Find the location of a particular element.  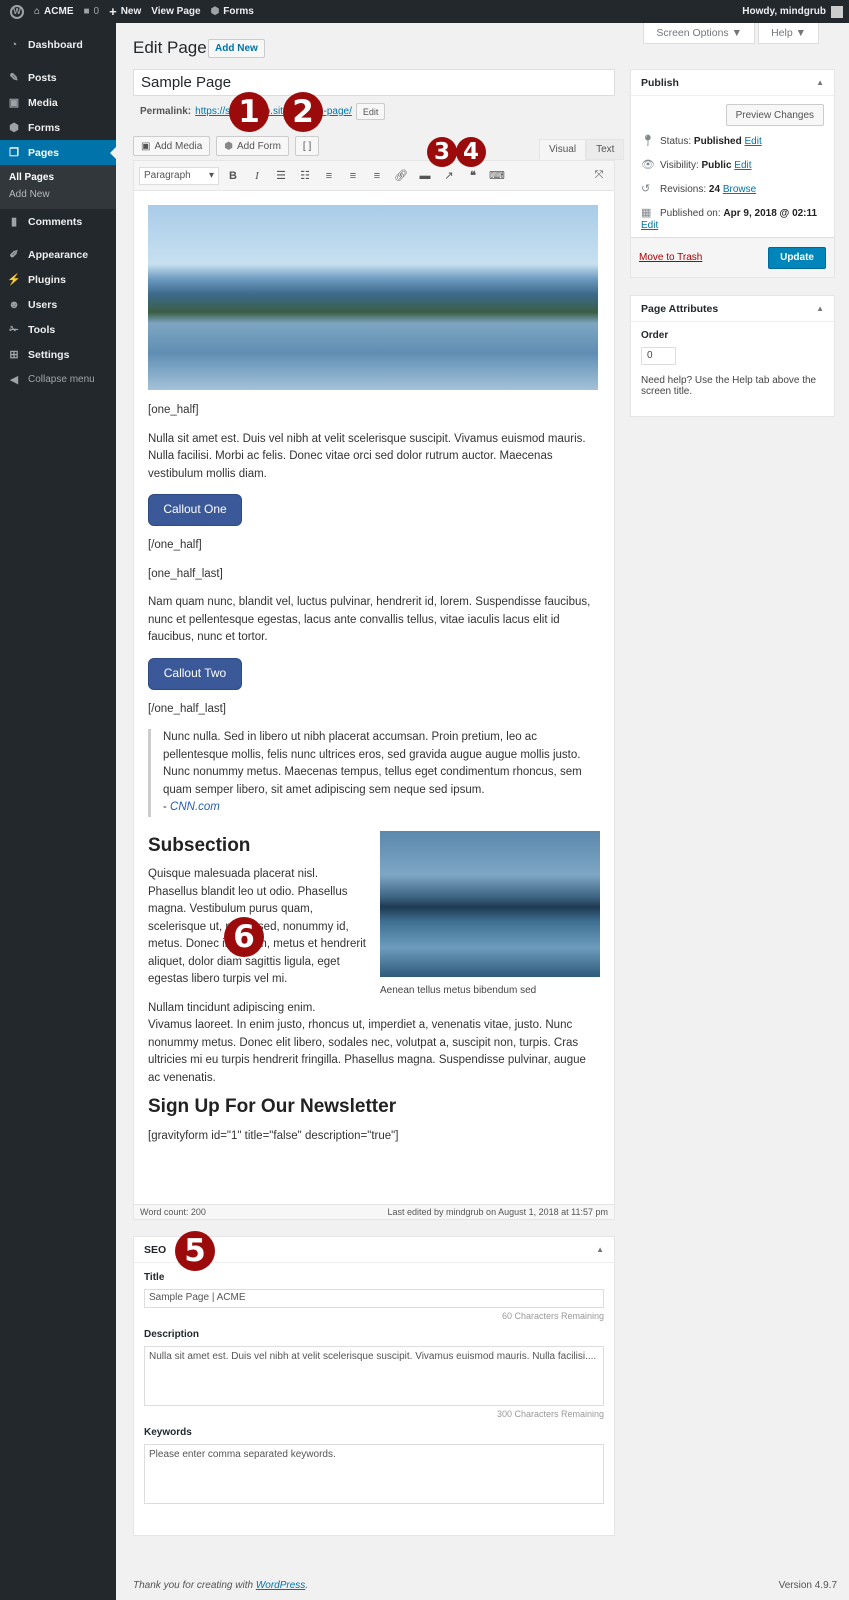

sidebar-item-dashboard: ◔ Dashboard is located at coordinates (58, 44).